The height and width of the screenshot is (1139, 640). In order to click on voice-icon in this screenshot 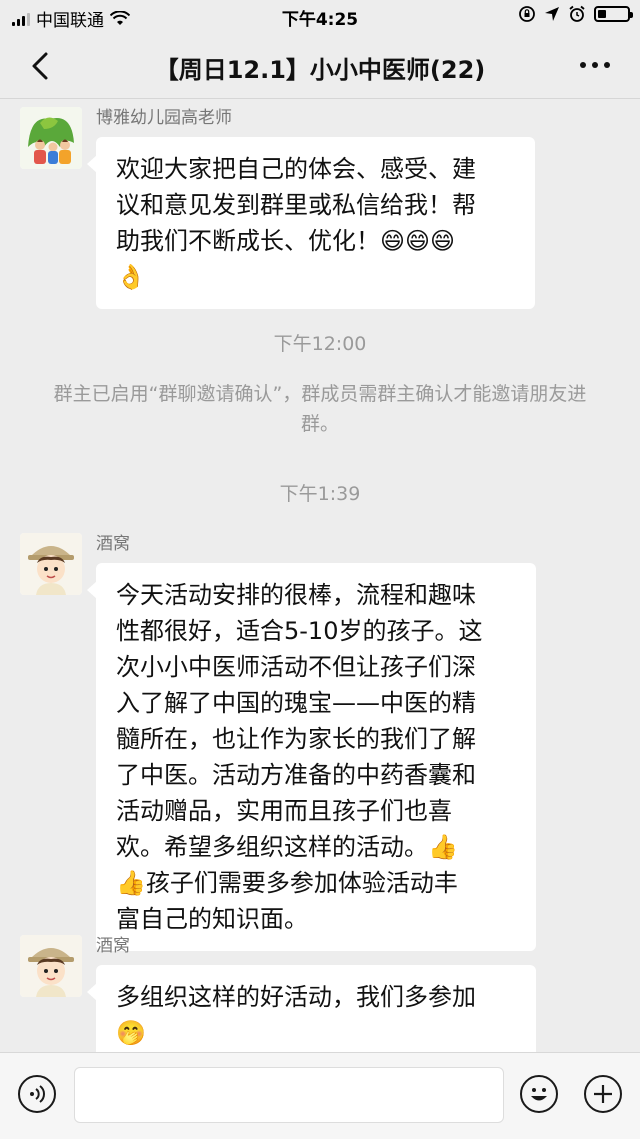, I will do `click(37, 1094)`.